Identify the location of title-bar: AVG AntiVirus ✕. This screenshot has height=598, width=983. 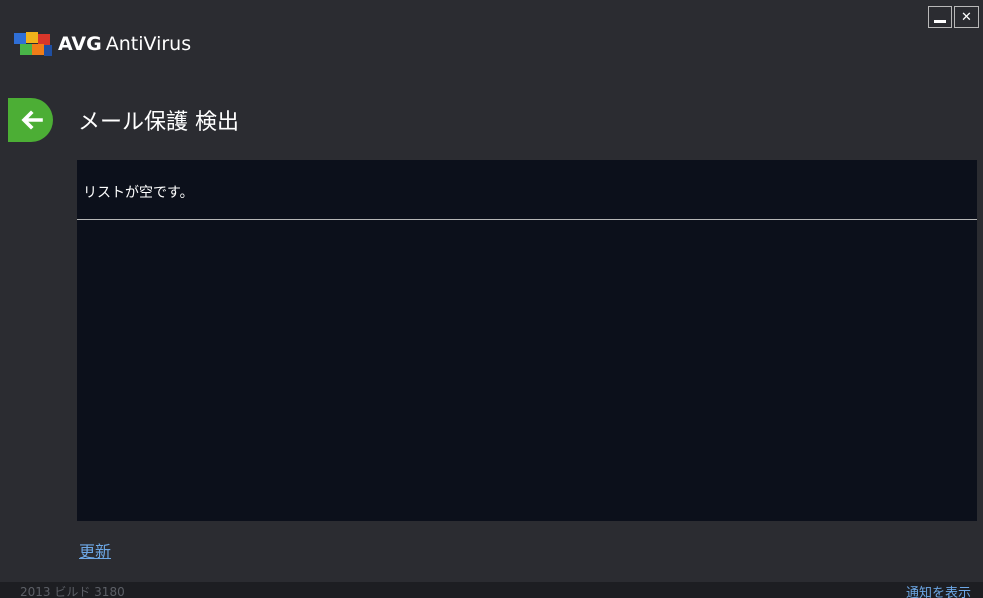
(491, 40).